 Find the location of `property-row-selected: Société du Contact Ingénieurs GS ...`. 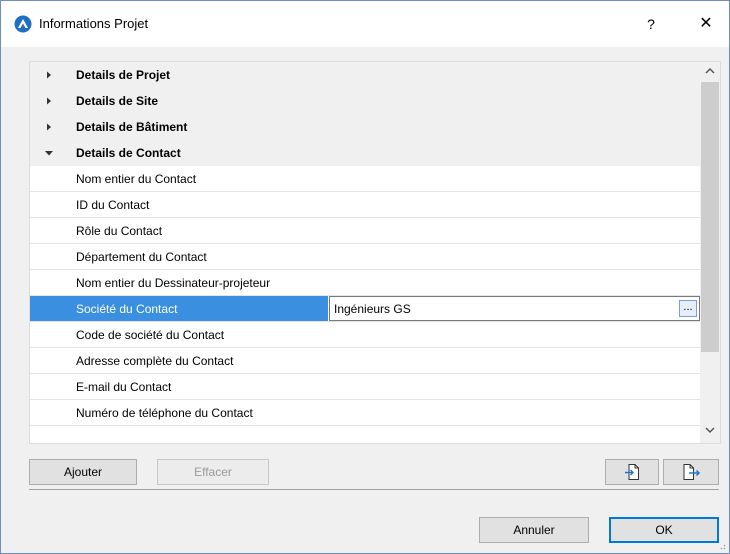

property-row-selected: Société du Contact Ingénieurs GS ... is located at coordinates (365, 309).